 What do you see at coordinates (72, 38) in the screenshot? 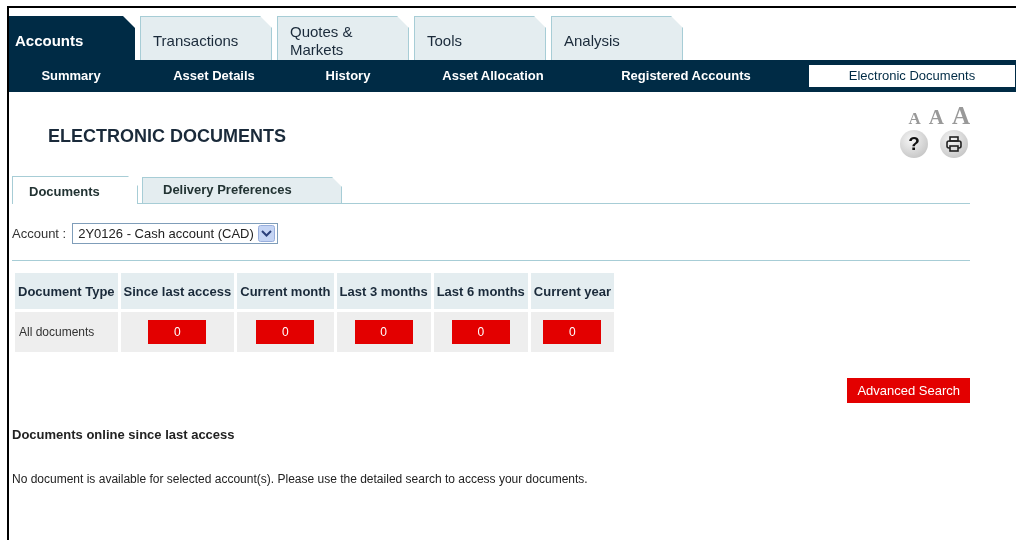
I see `main-tab: Accounts` at bounding box center [72, 38].